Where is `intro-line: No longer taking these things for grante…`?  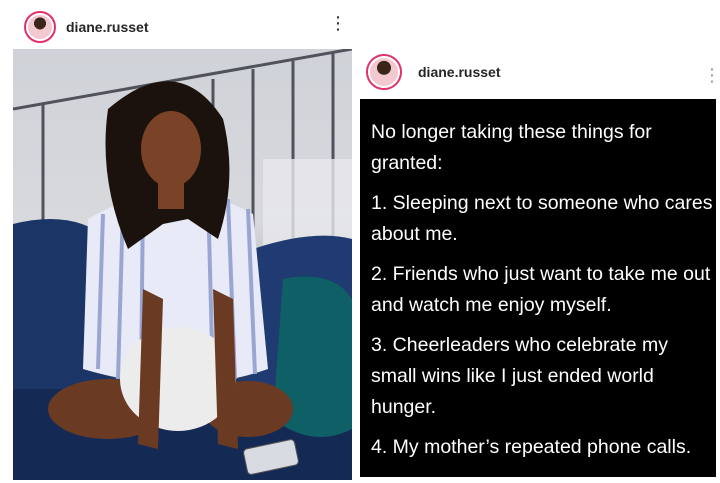
intro-line: No longer taking these things for grante… is located at coordinates (511, 147).